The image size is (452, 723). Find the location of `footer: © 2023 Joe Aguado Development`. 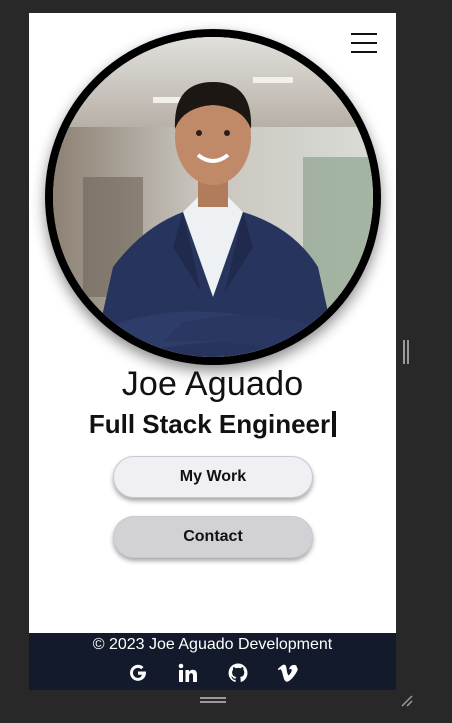

footer: © 2023 Joe Aguado Development is located at coordinates (212, 661).